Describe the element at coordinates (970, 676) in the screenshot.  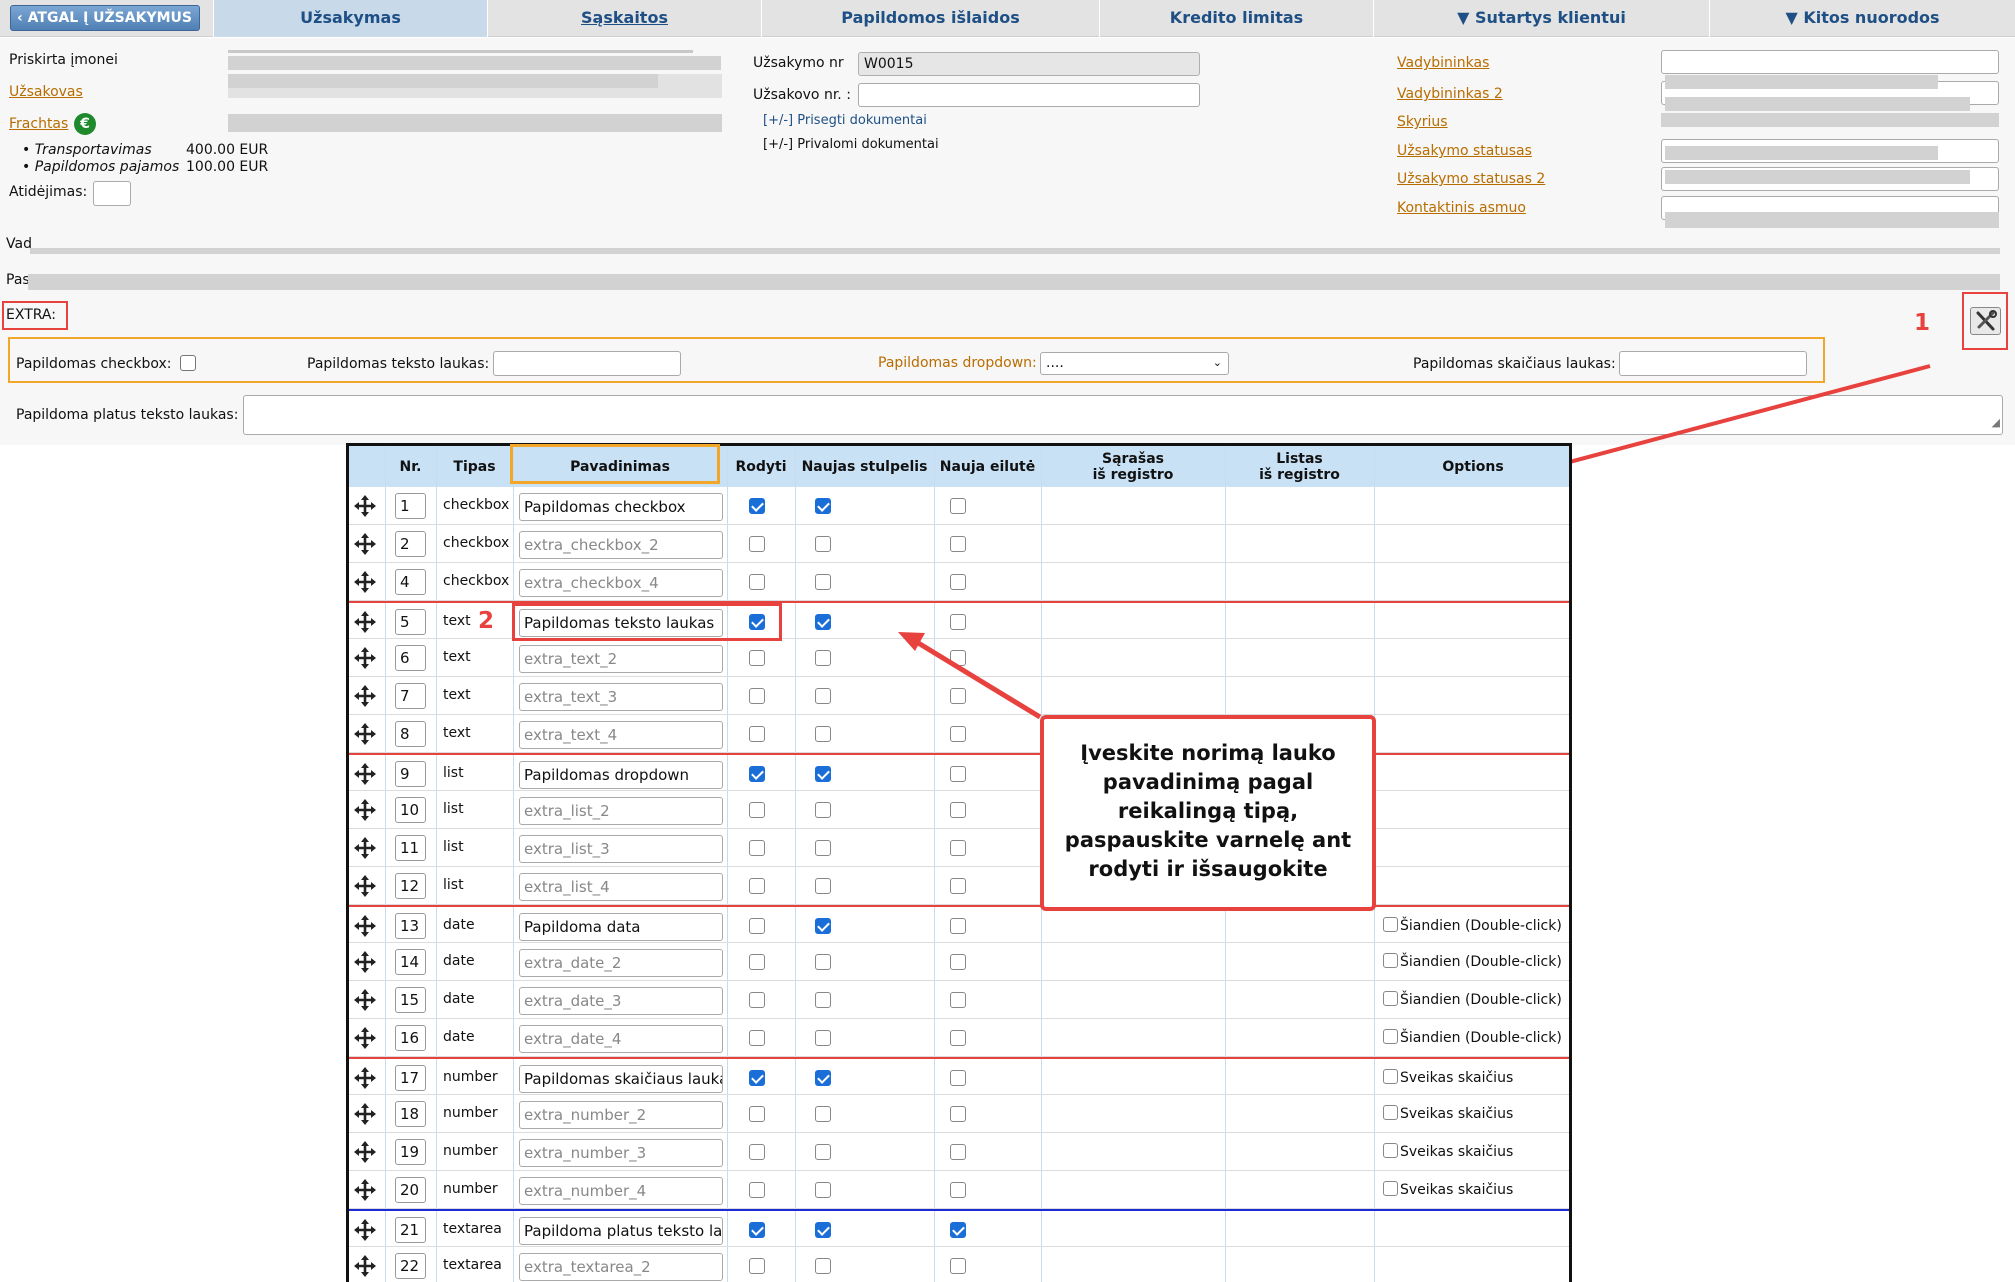
I see `callout-arrow` at that location.